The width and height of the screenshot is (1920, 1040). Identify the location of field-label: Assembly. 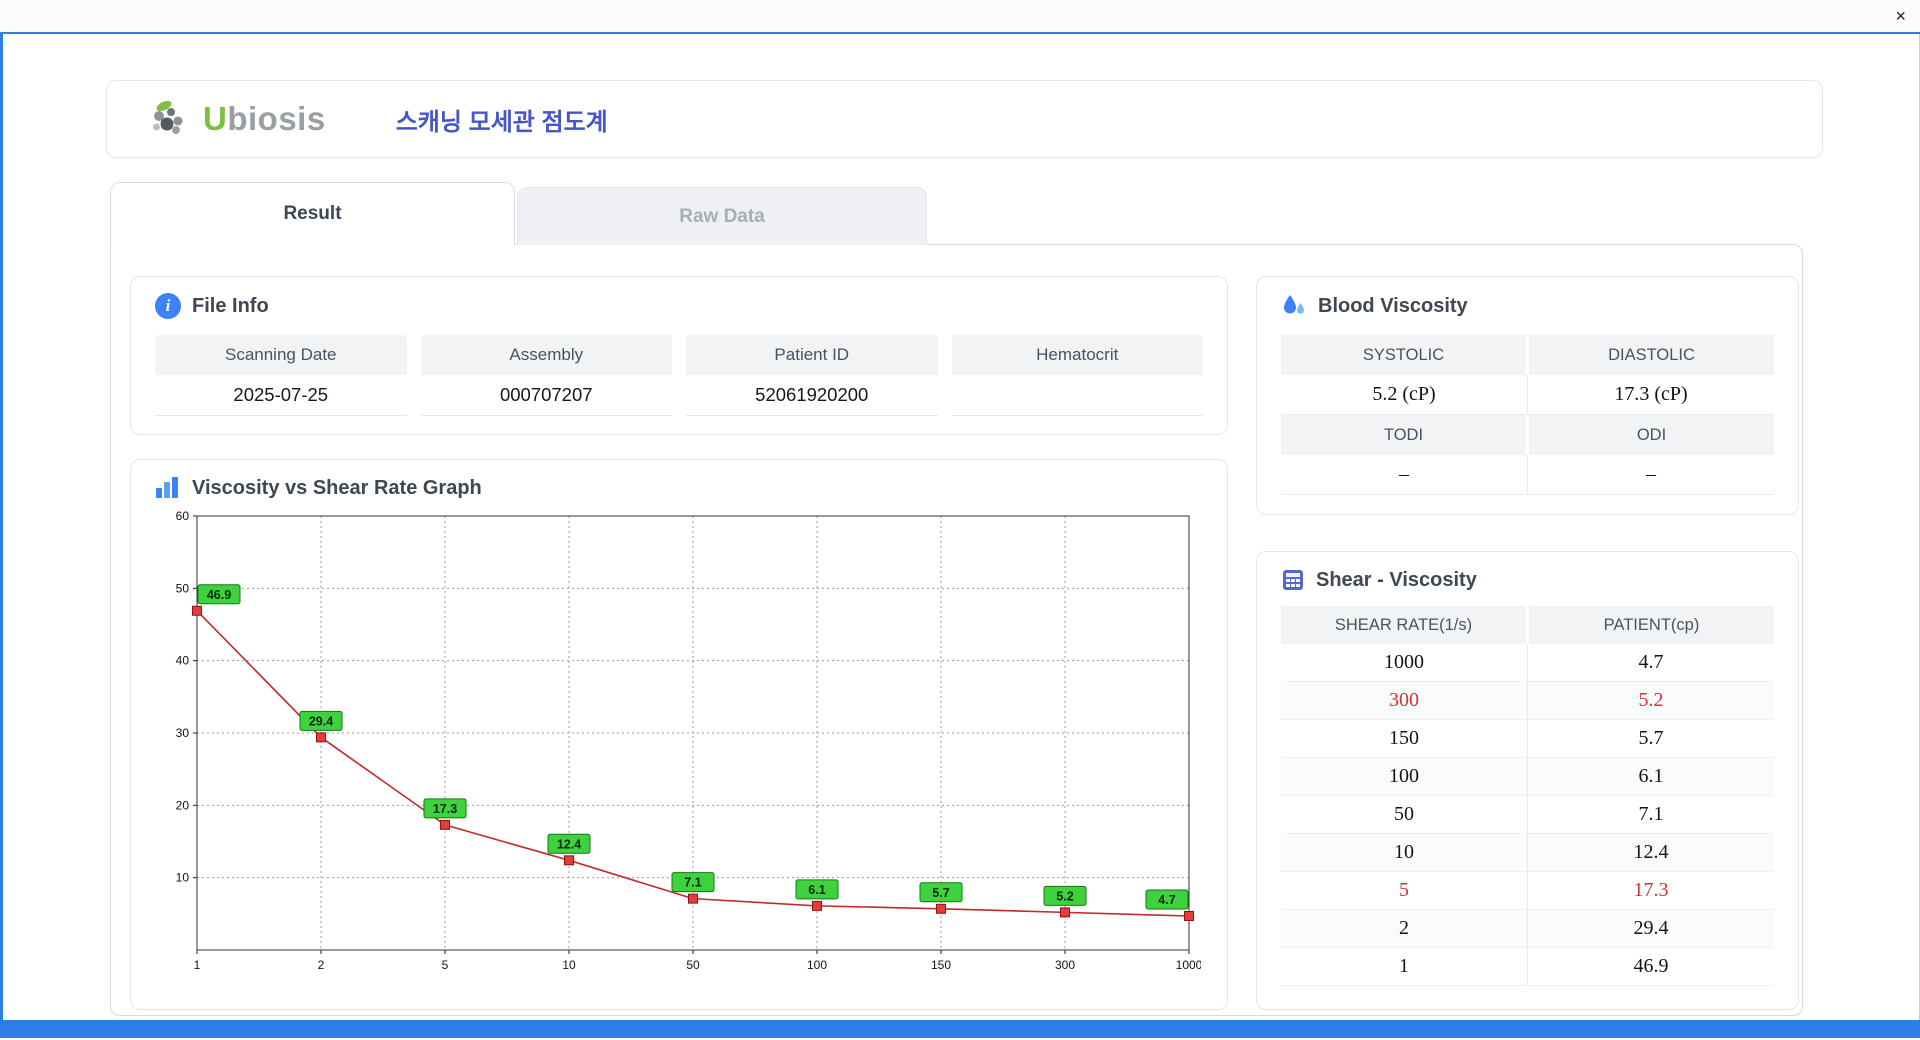
(546, 355).